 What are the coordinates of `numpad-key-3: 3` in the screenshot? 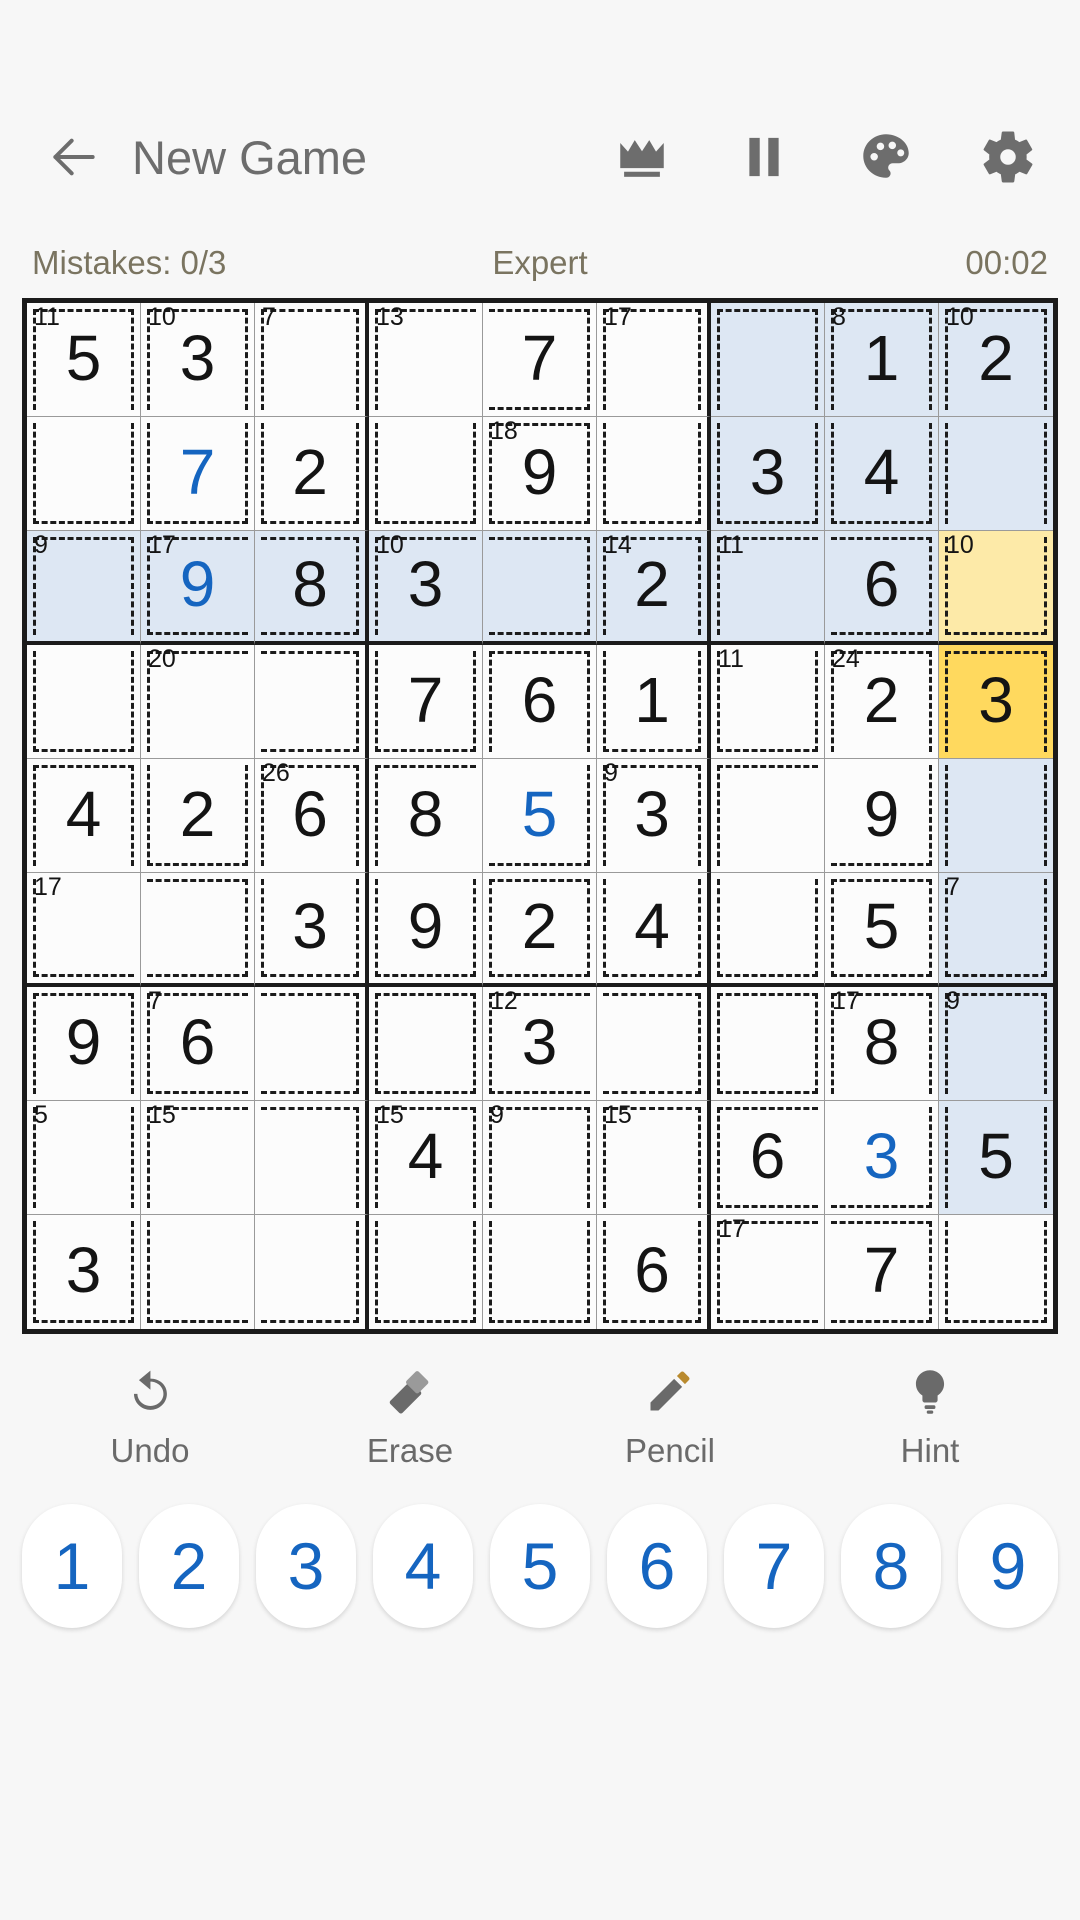 It's located at (306, 1566).